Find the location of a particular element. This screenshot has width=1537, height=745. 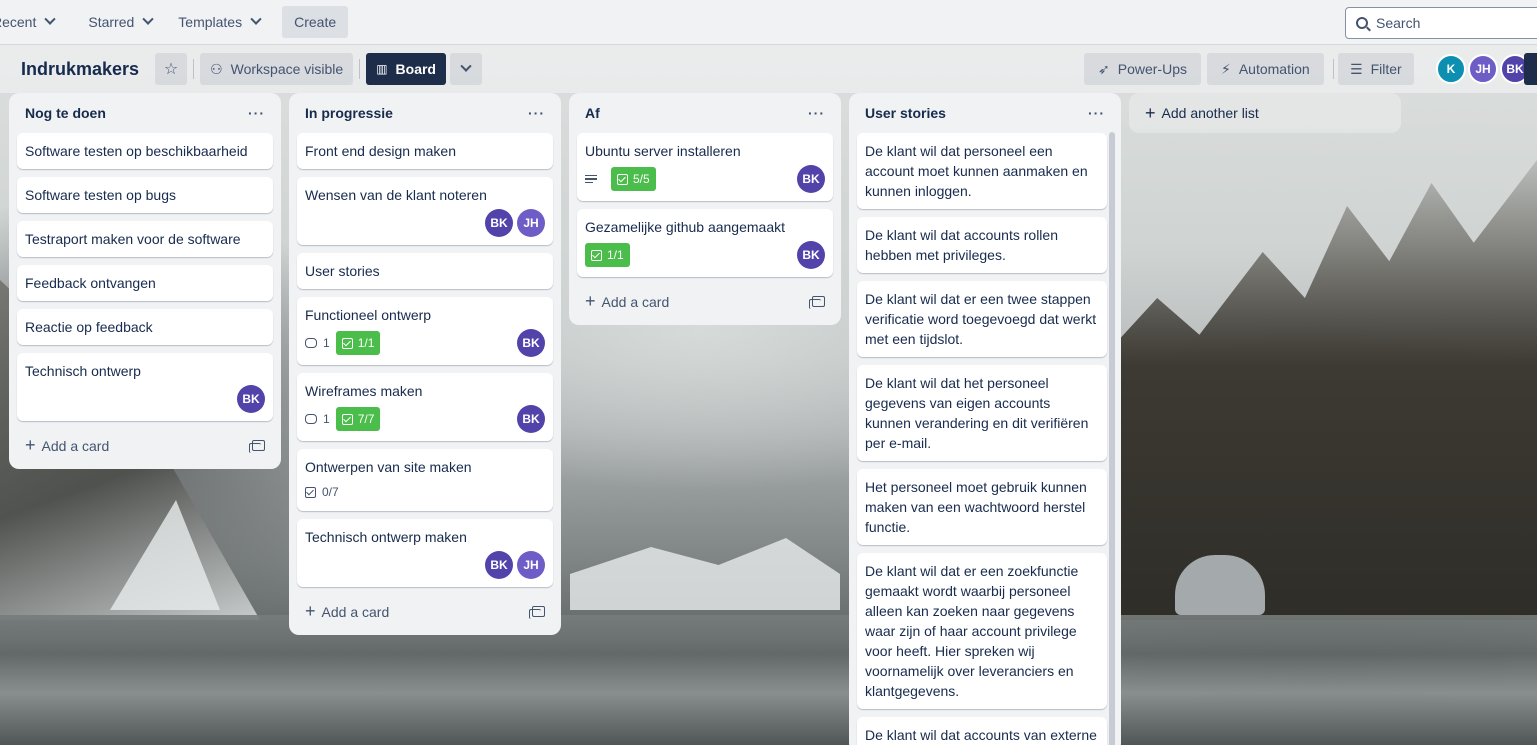

board-view-button: ▥ Board is located at coordinates (406, 69).